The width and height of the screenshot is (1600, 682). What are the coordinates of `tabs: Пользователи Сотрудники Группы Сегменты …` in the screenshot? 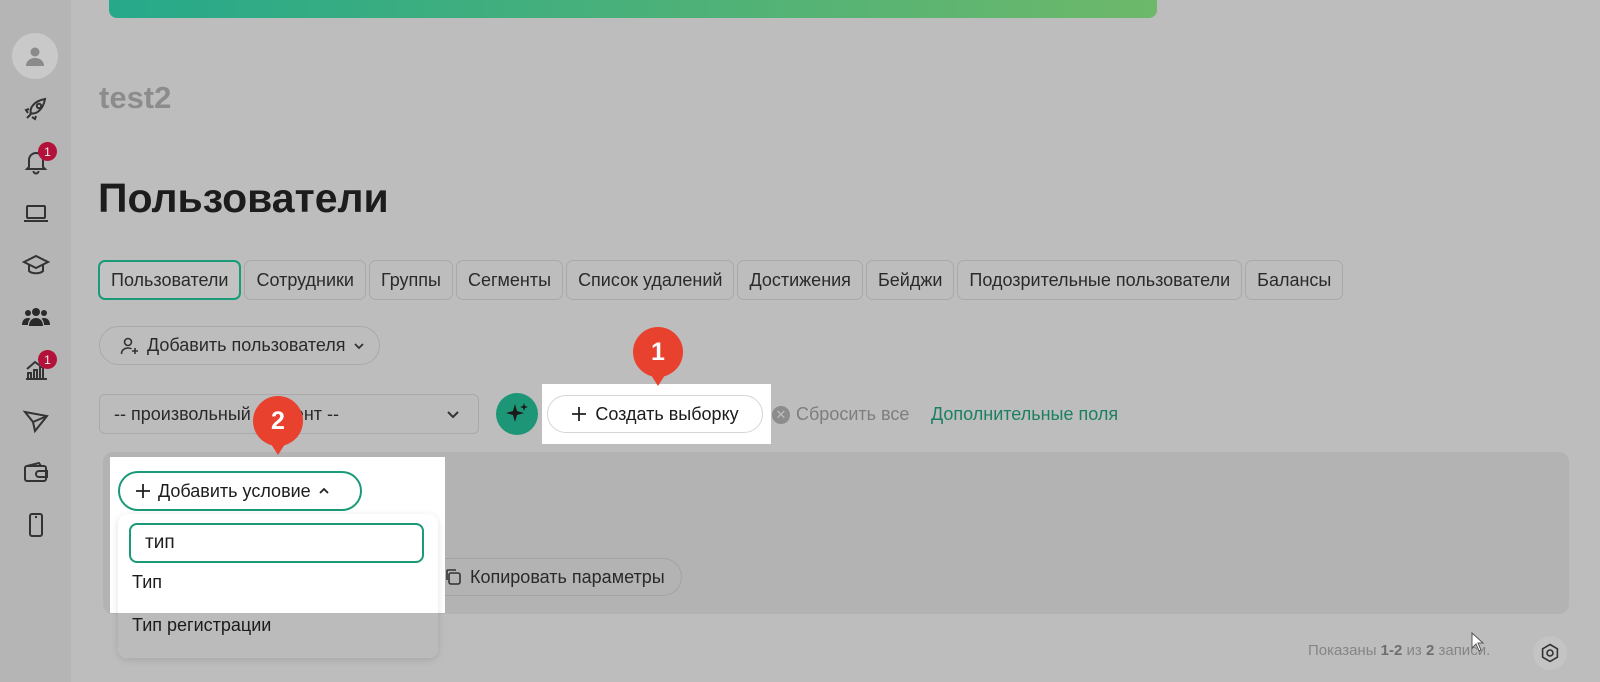 It's located at (721, 280).